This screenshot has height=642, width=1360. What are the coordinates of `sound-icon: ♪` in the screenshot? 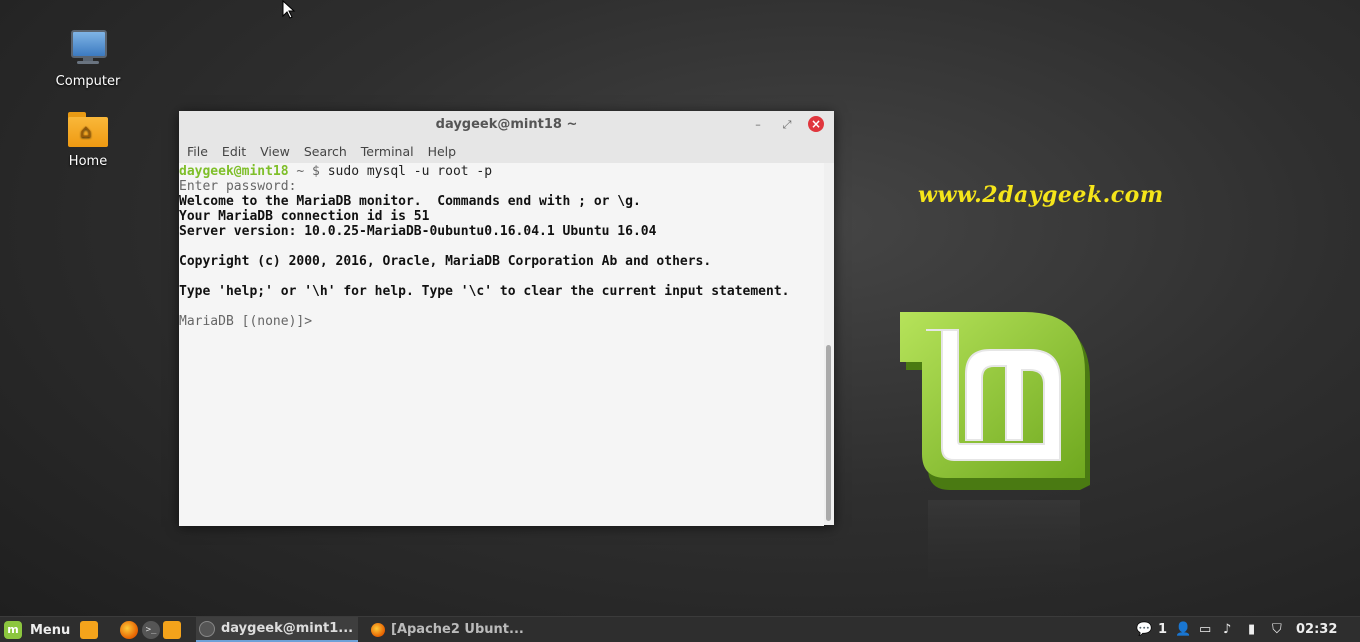 It's located at (1227, 630).